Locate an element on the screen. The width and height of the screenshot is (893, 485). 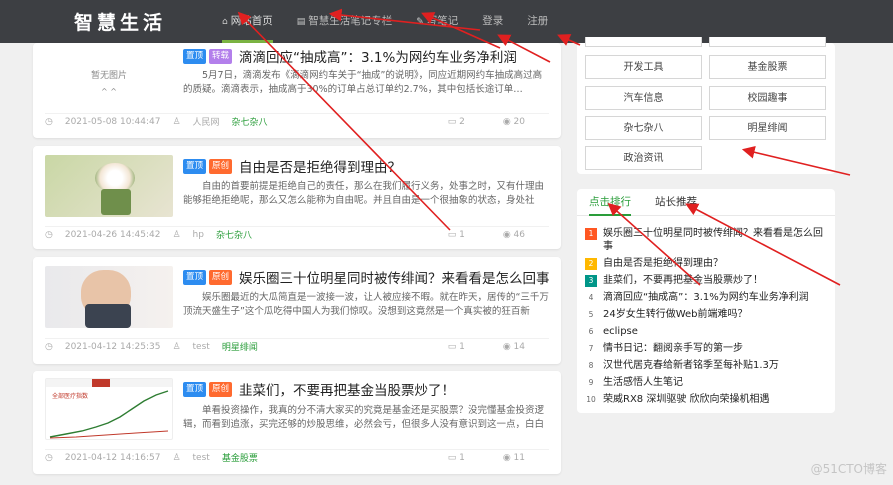
view-count: ◉ 20 is located at coordinates (513, 121).